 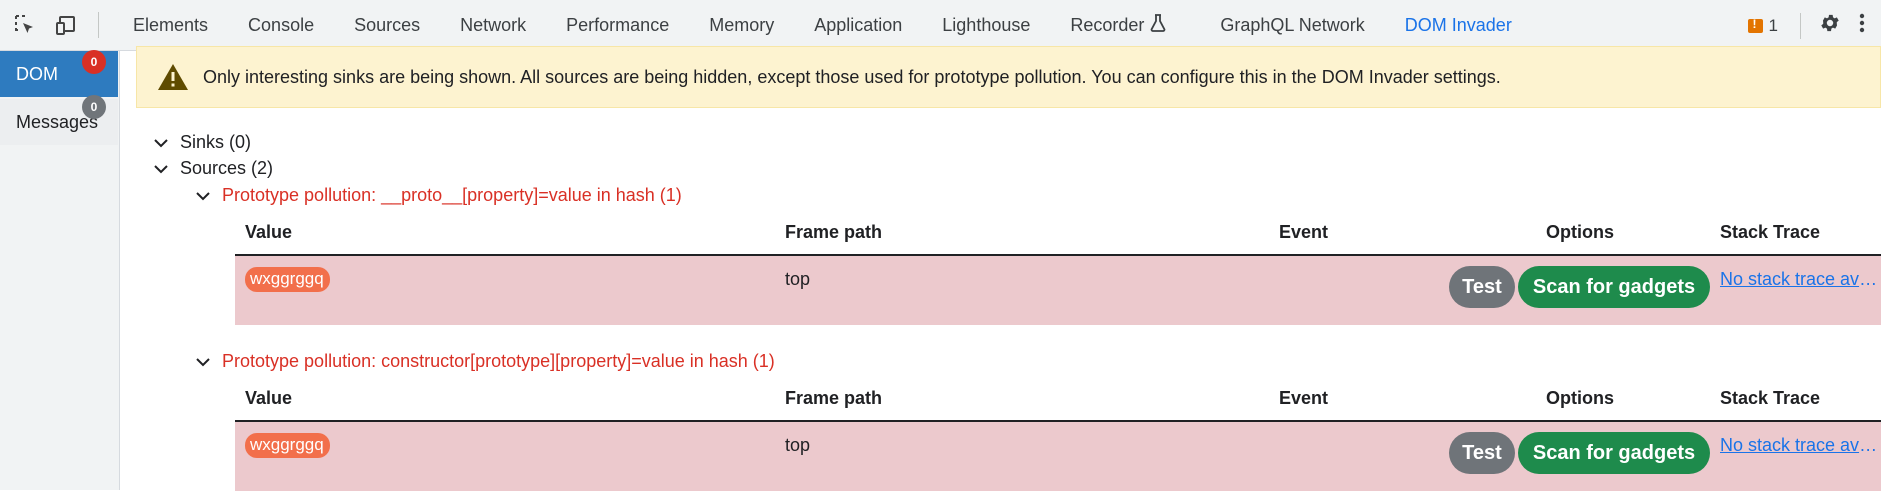 What do you see at coordinates (59, 73) in the screenshot?
I see `sidebar-item-dom: DOM 0` at bounding box center [59, 73].